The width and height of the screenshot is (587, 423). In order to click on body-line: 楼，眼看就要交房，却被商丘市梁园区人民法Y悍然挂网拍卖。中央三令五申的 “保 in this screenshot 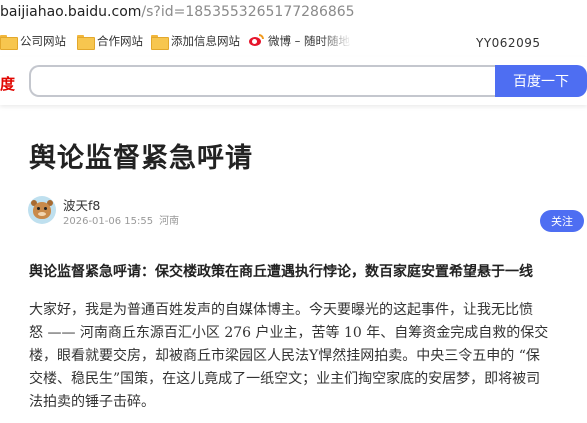, I will do `click(284, 356)`.